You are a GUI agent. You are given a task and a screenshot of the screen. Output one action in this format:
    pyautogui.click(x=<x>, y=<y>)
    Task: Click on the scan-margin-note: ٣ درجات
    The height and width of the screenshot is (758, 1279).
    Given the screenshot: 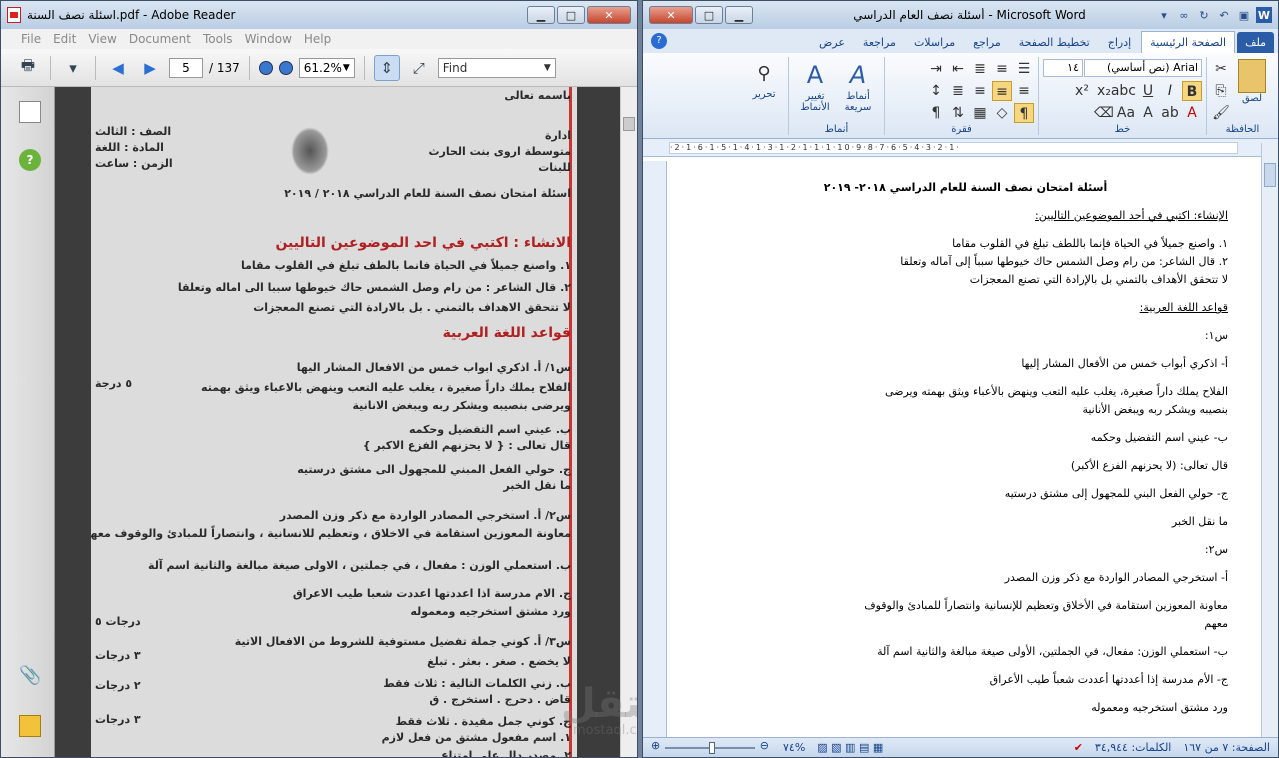 What is the action you would take?
    pyautogui.click(x=118, y=655)
    